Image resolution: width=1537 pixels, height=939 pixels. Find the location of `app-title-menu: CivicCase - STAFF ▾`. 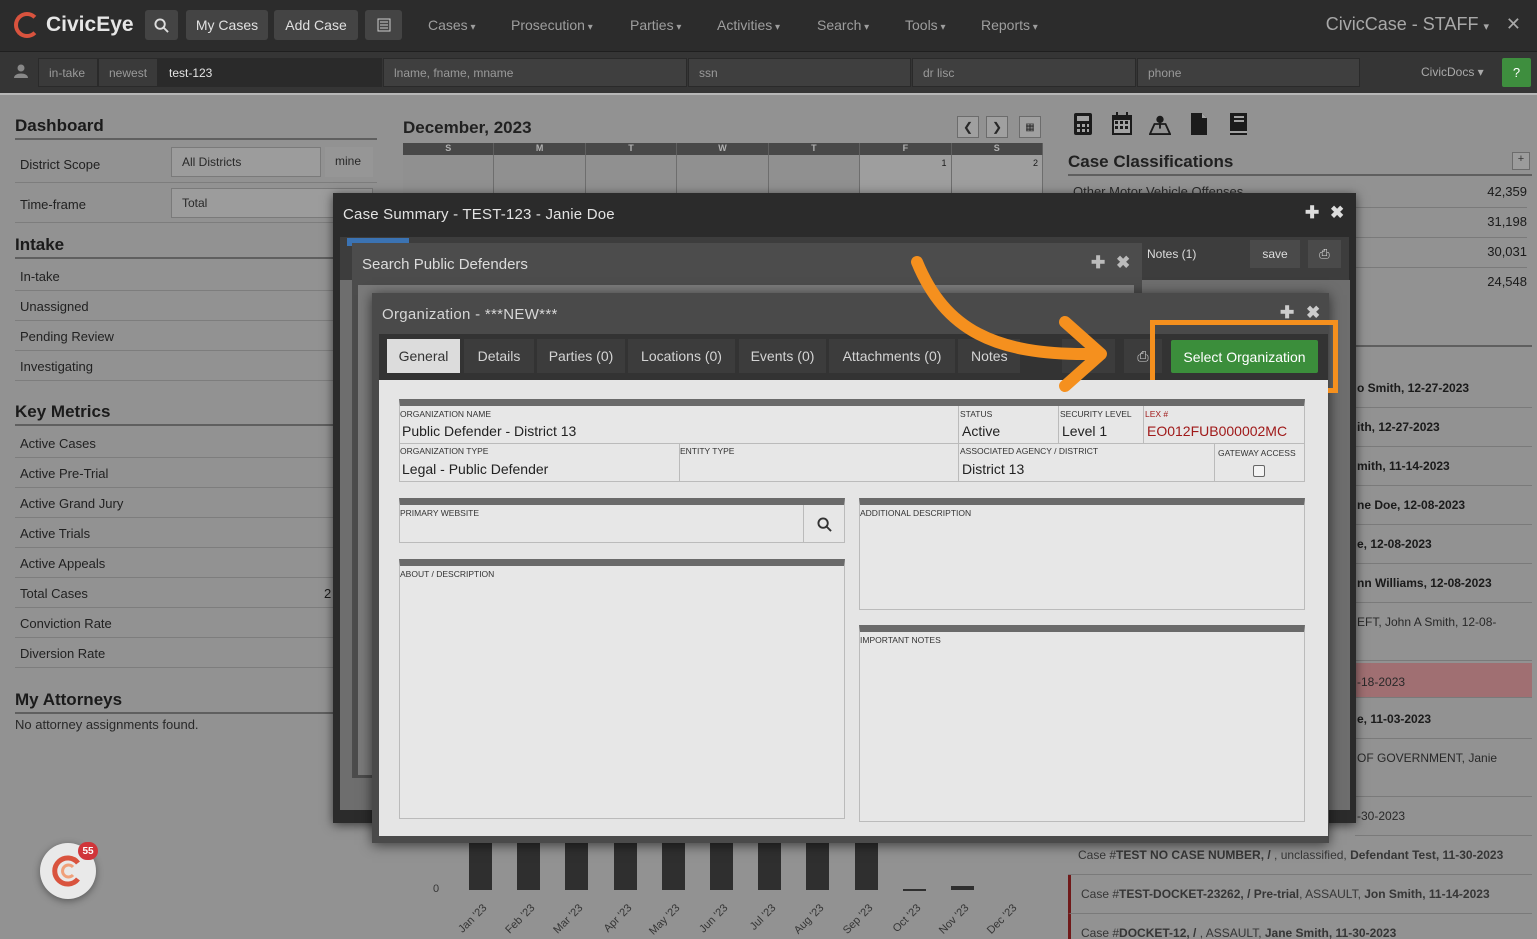

app-title-menu: CivicCase - STAFF ▾ is located at coordinates (1407, 24).